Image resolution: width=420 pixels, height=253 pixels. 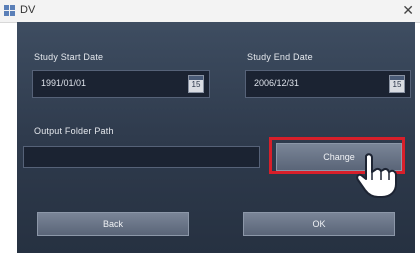 What do you see at coordinates (113, 224) in the screenshot?
I see `back-button: Back` at bounding box center [113, 224].